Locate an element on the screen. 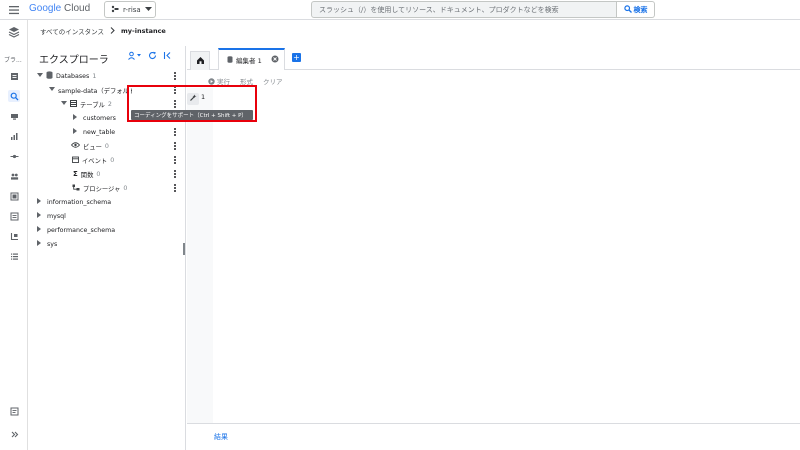 This screenshot has width=800, height=450. menu-icon is located at coordinates (14, 10).